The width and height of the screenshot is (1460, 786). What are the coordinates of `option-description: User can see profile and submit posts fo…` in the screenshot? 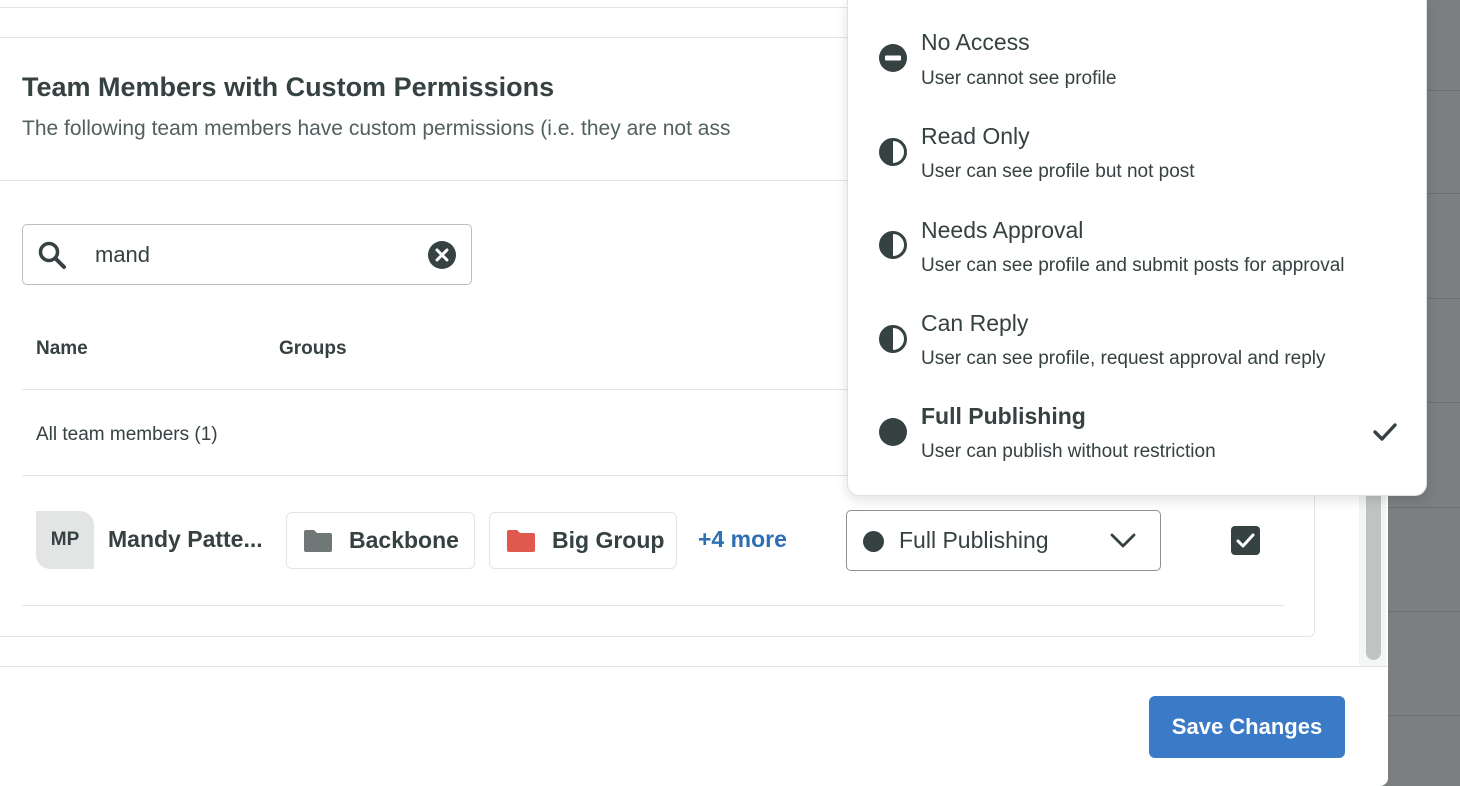 It's located at (1133, 265).